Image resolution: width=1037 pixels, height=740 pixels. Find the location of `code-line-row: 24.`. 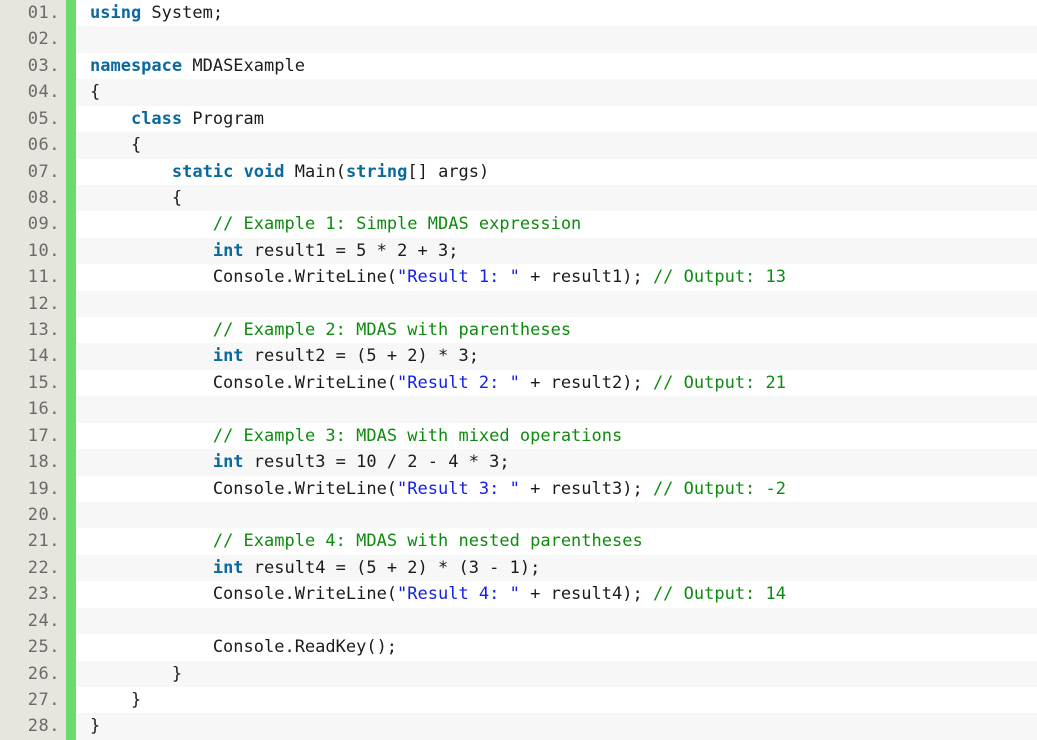

code-line-row: 24. is located at coordinates (518, 621).